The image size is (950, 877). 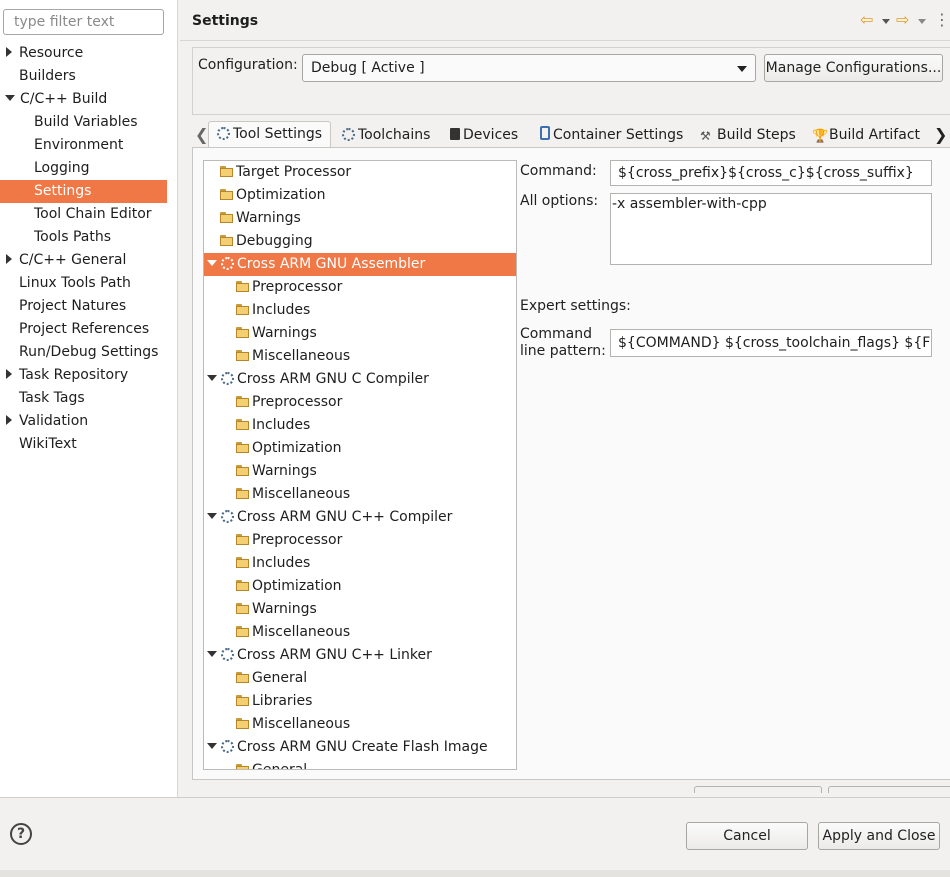 What do you see at coordinates (83, 99) in the screenshot?
I see `nav-item-cpp-build: C/C++ Build` at bounding box center [83, 99].